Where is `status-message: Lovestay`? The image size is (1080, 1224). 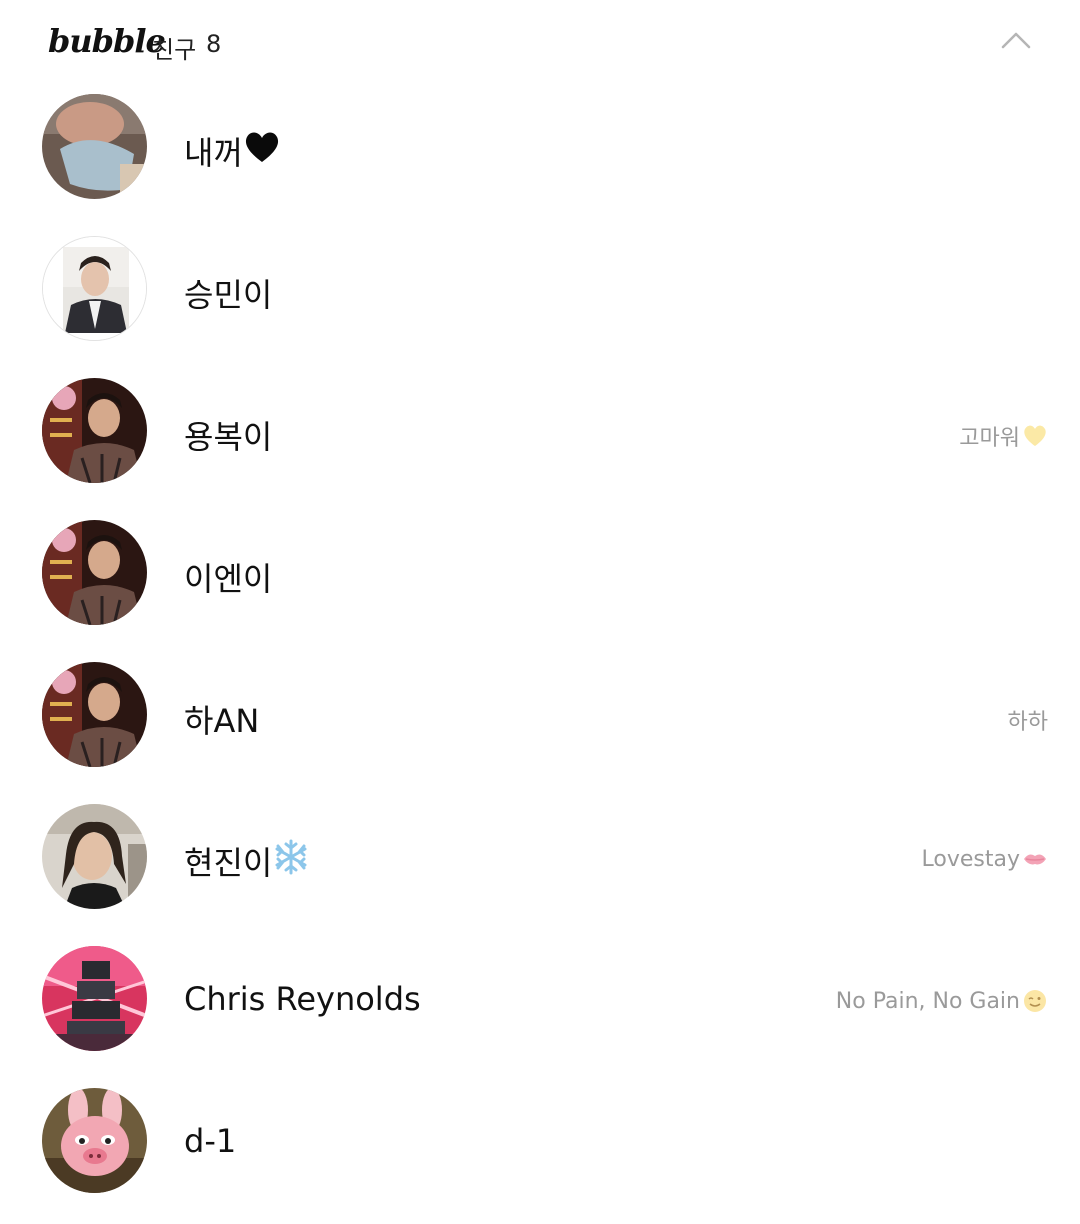
status-message: Lovestay is located at coordinates (970, 859).